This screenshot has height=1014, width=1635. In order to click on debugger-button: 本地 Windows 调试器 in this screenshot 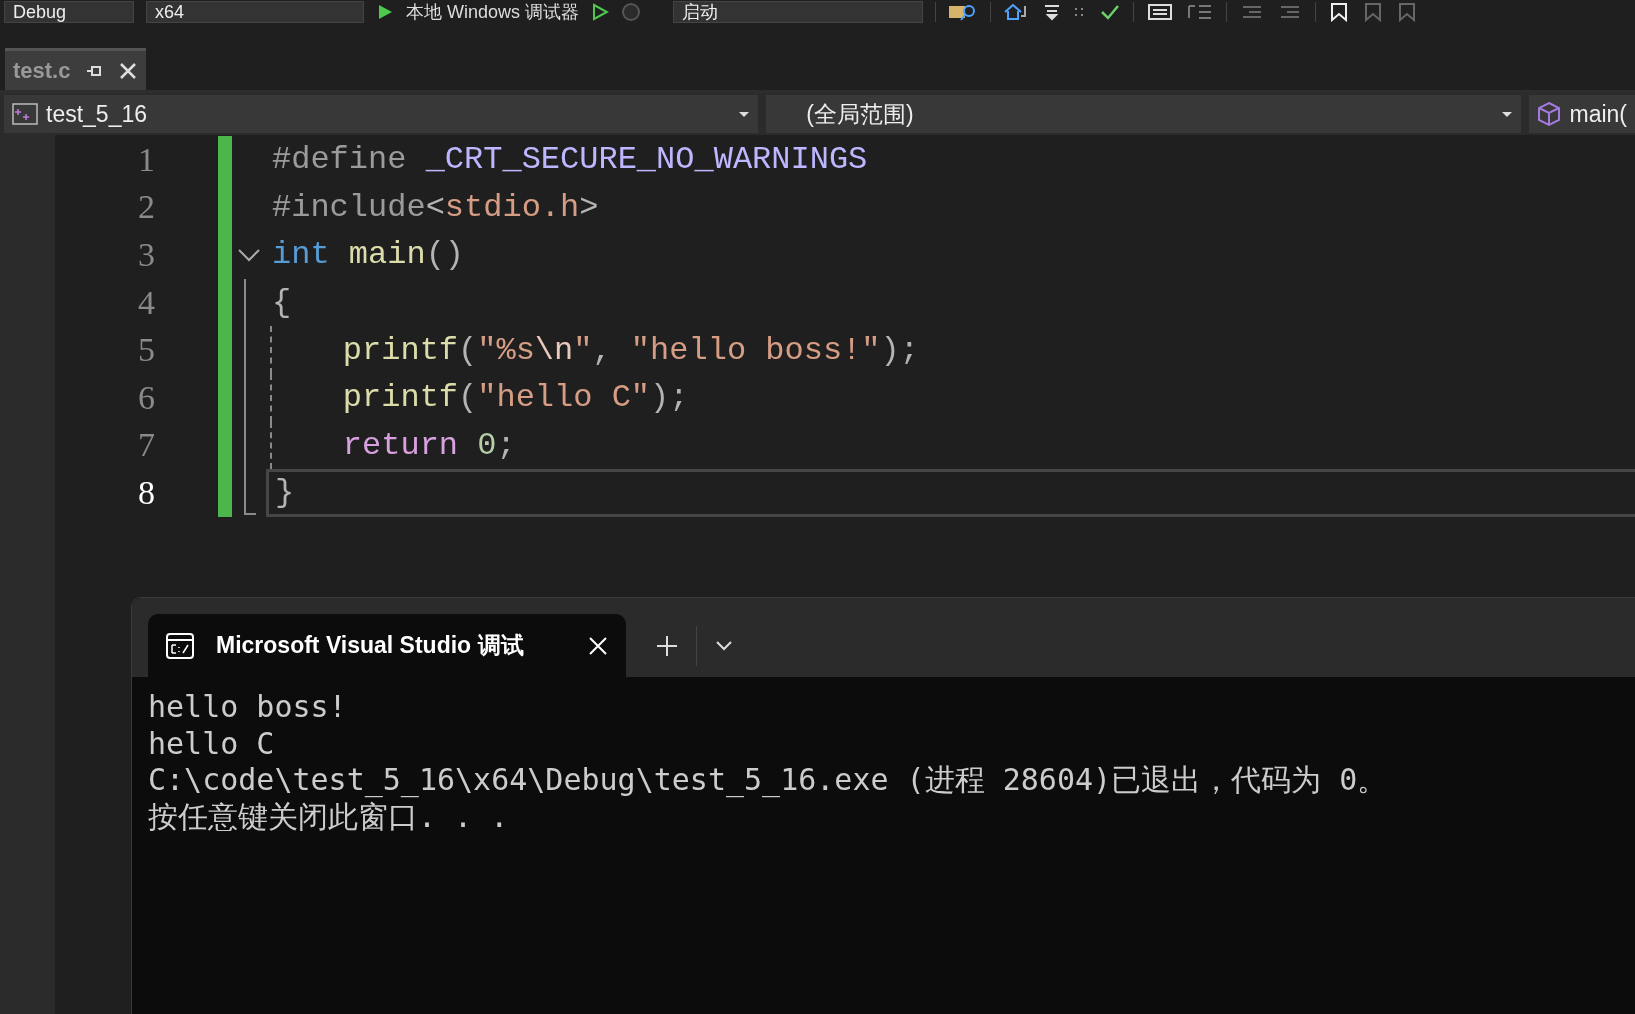, I will do `click(493, 12)`.